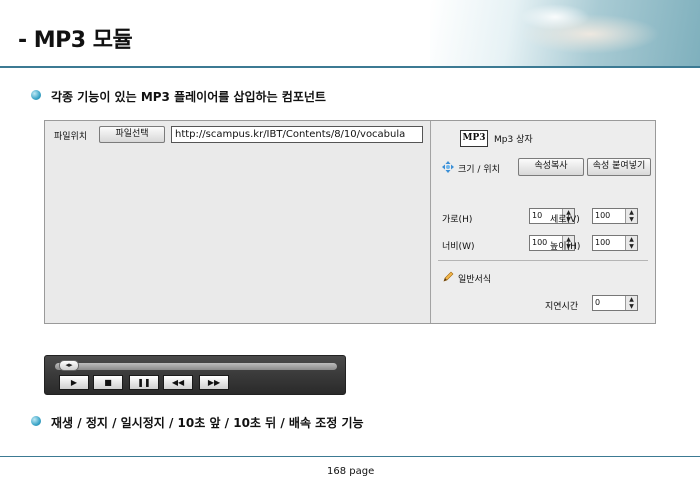 The width and height of the screenshot is (700, 485). Describe the element at coordinates (195, 375) in the screenshot. I see `mp3-player: ◂▸ ▶ ■ ❚❚ ◀◀ ▶▶` at that location.